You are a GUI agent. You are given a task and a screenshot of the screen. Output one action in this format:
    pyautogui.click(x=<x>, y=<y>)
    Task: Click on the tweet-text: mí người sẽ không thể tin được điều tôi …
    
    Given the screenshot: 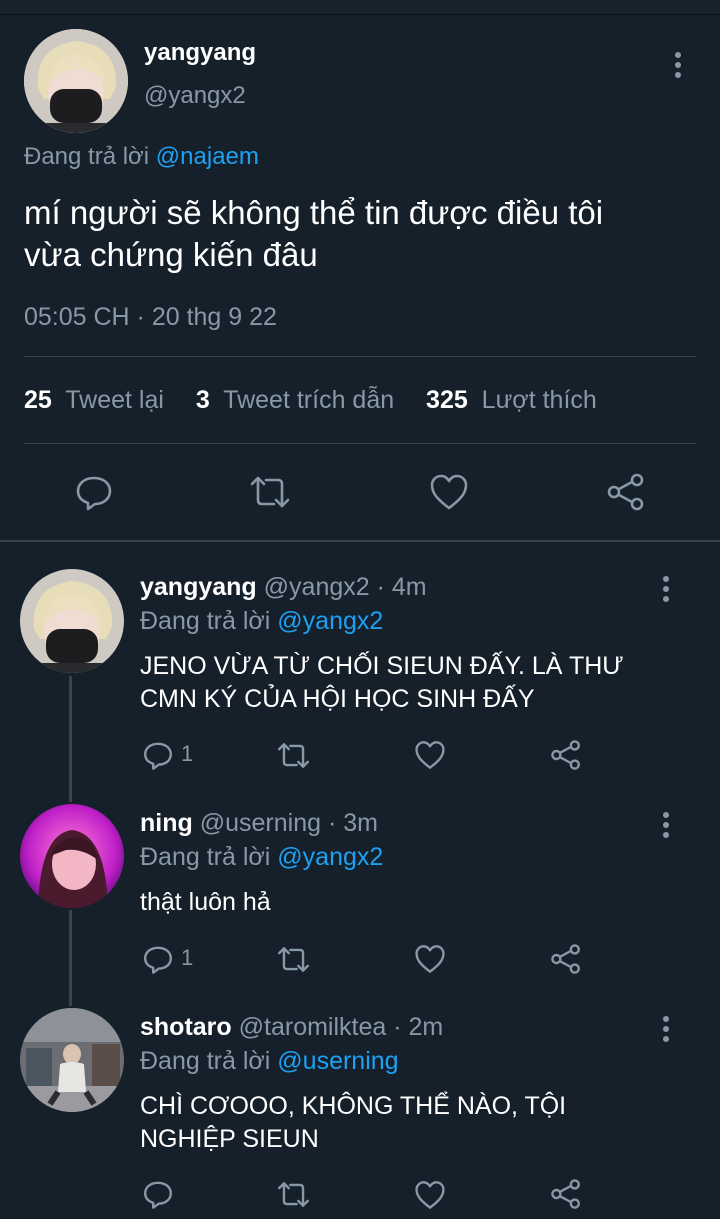 What is the action you would take?
    pyautogui.click(x=313, y=234)
    